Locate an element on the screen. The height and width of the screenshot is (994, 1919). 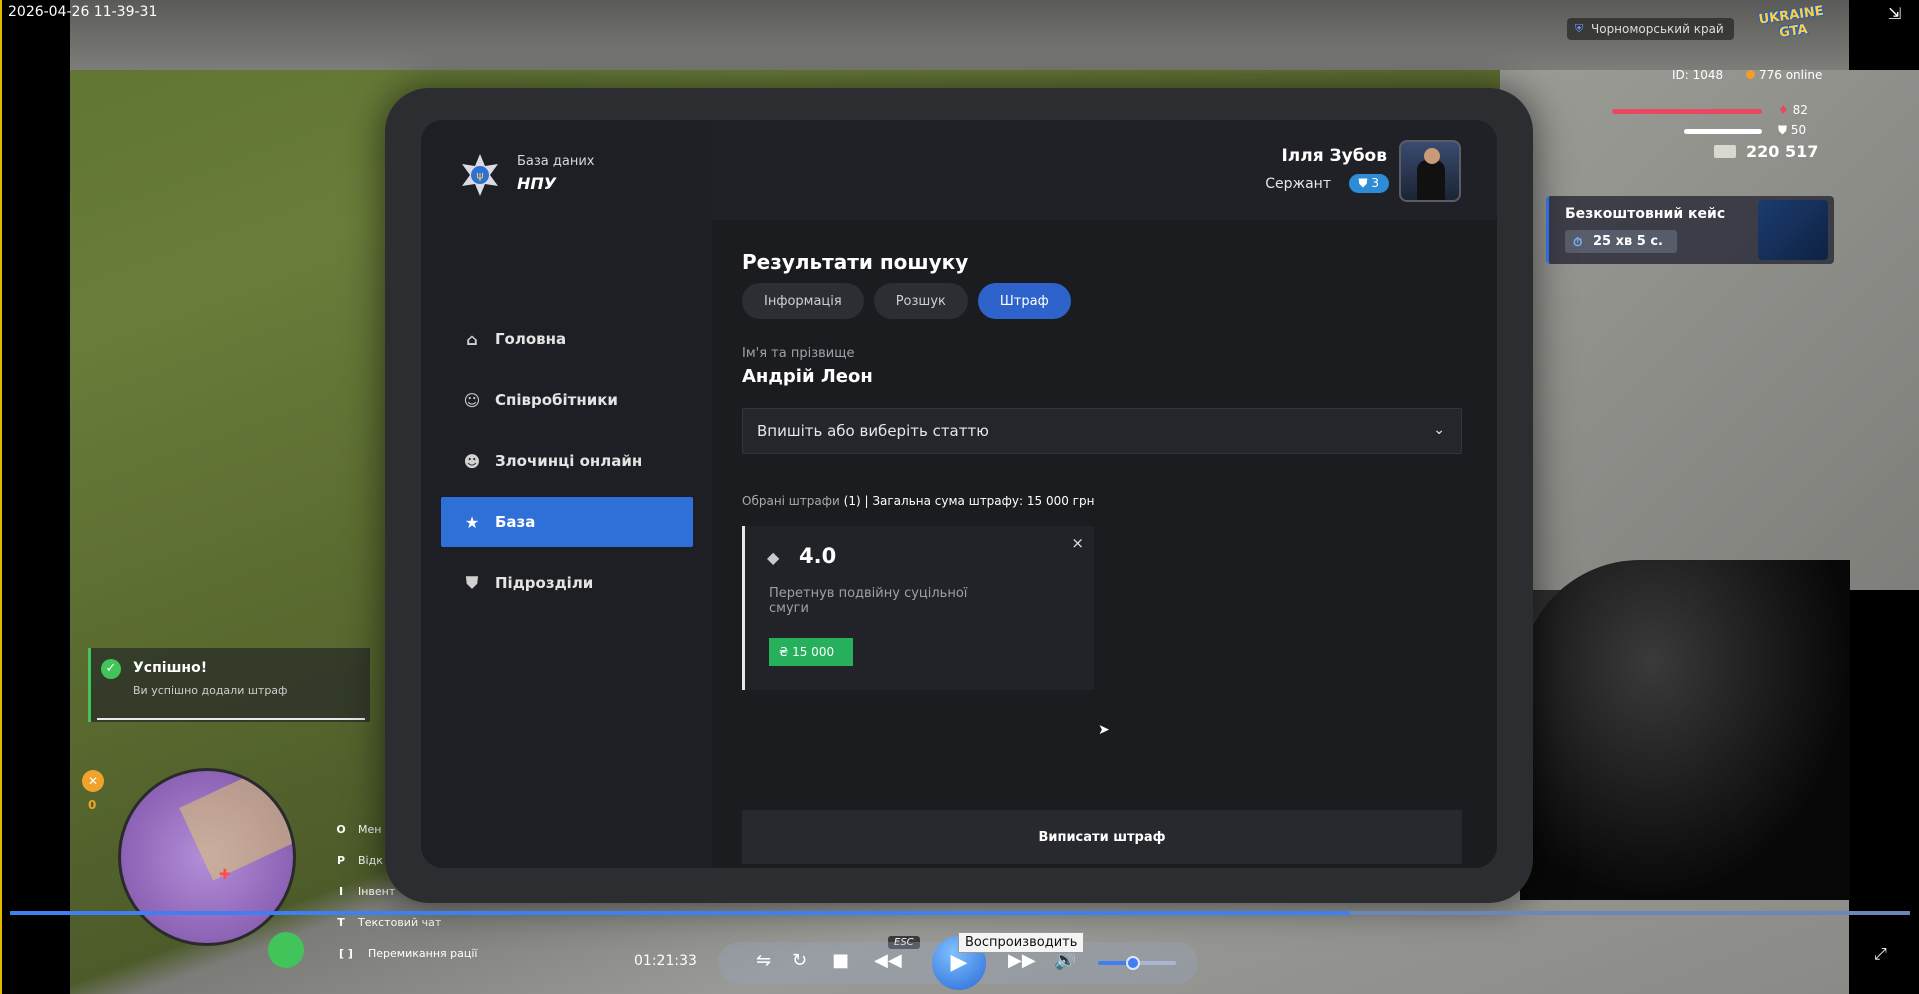
name-label: Ім'я та прізвище is located at coordinates (798, 353).